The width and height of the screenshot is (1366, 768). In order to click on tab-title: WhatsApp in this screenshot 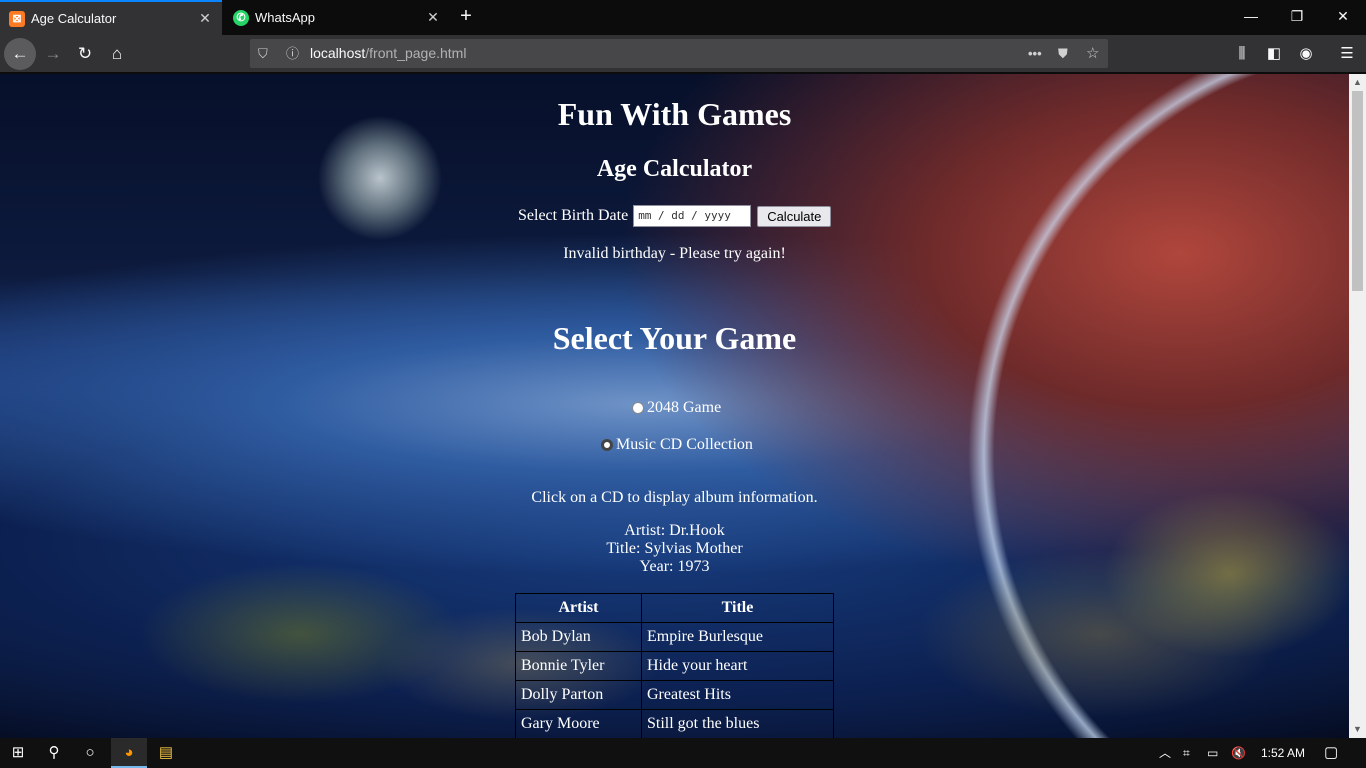, I will do `click(285, 17)`.